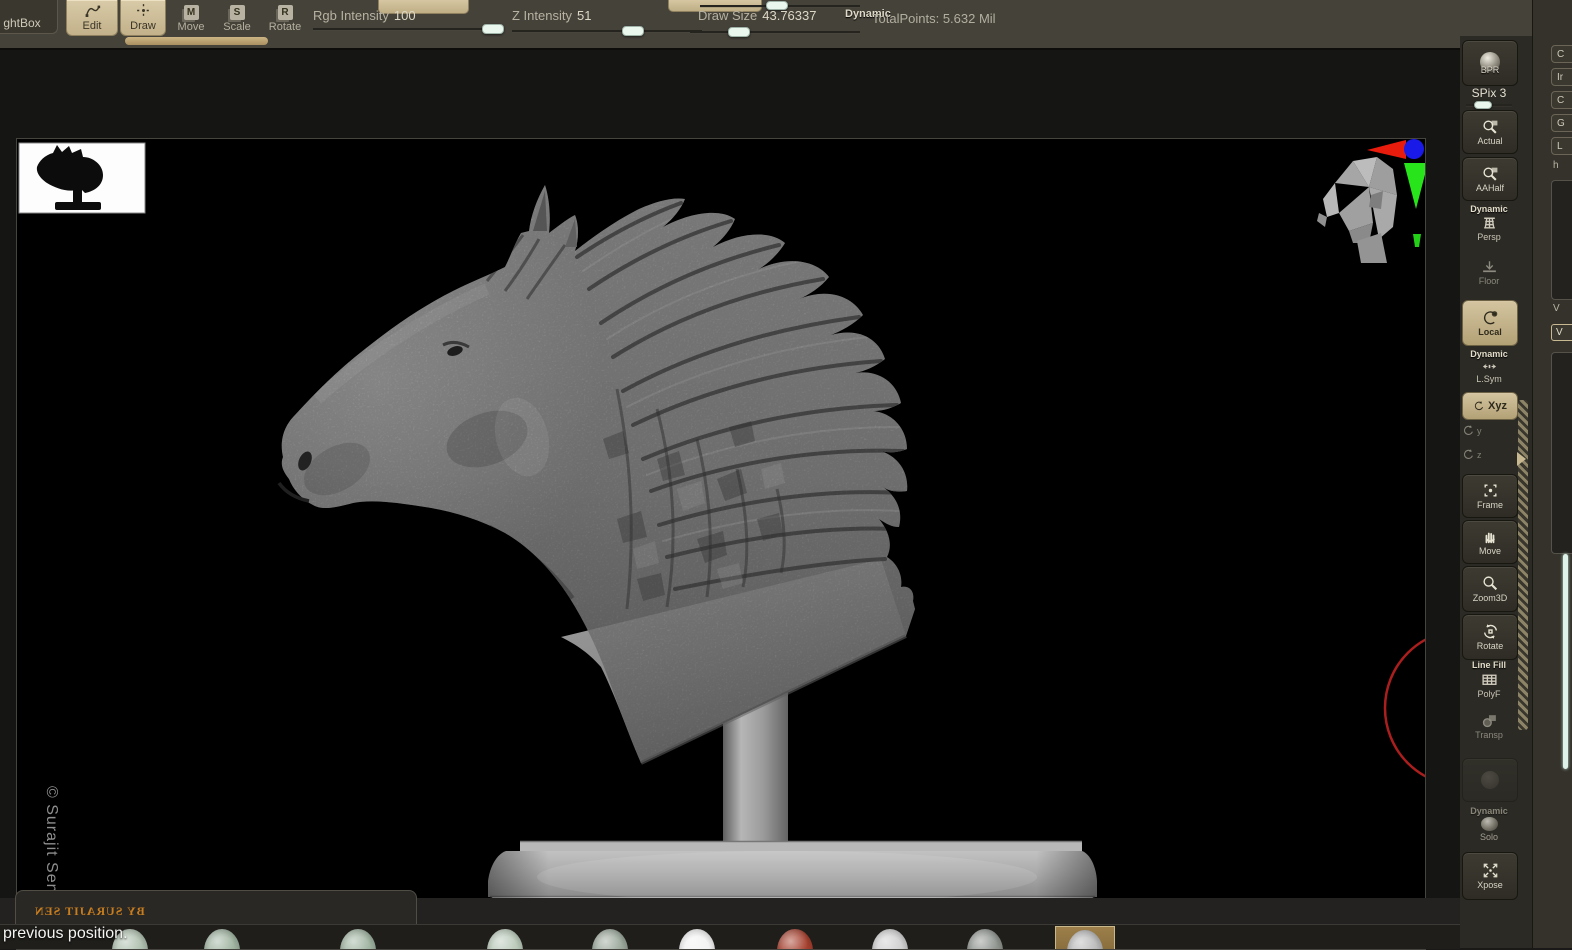 The image size is (1572, 950). Describe the element at coordinates (1490, 323) in the screenshot. I see `local-button: Local` at that location.